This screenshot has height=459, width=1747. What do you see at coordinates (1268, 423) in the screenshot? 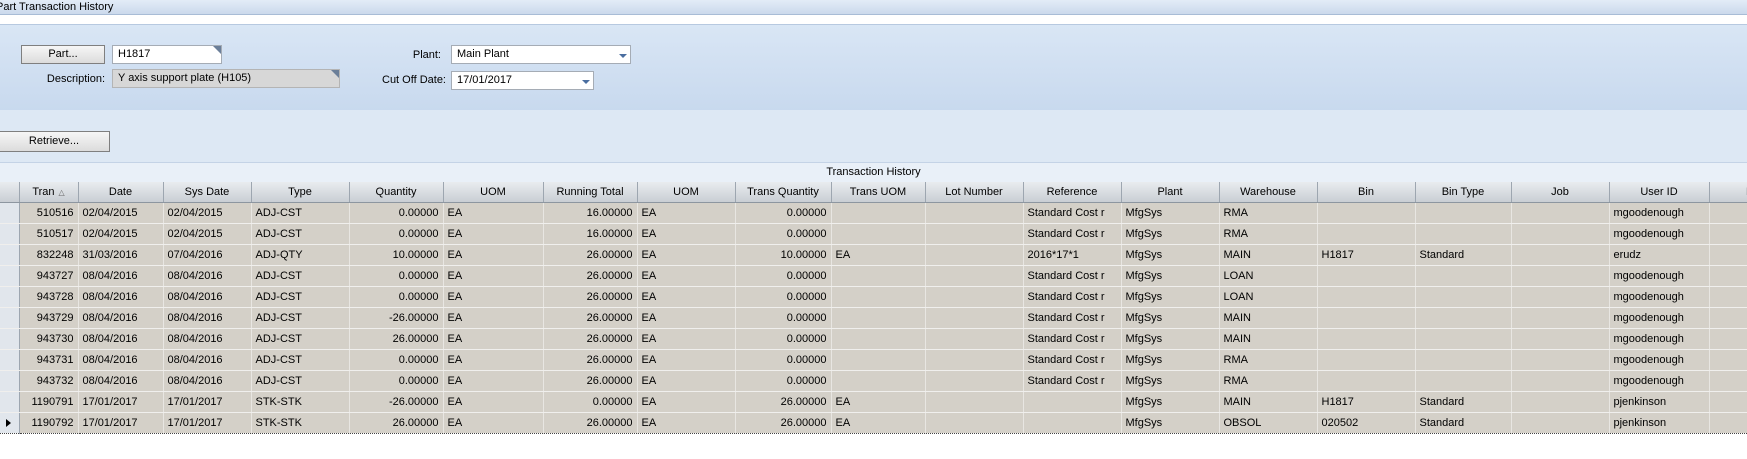
I see `table-cell: OBSOL` at bounding box center [1268, 423].